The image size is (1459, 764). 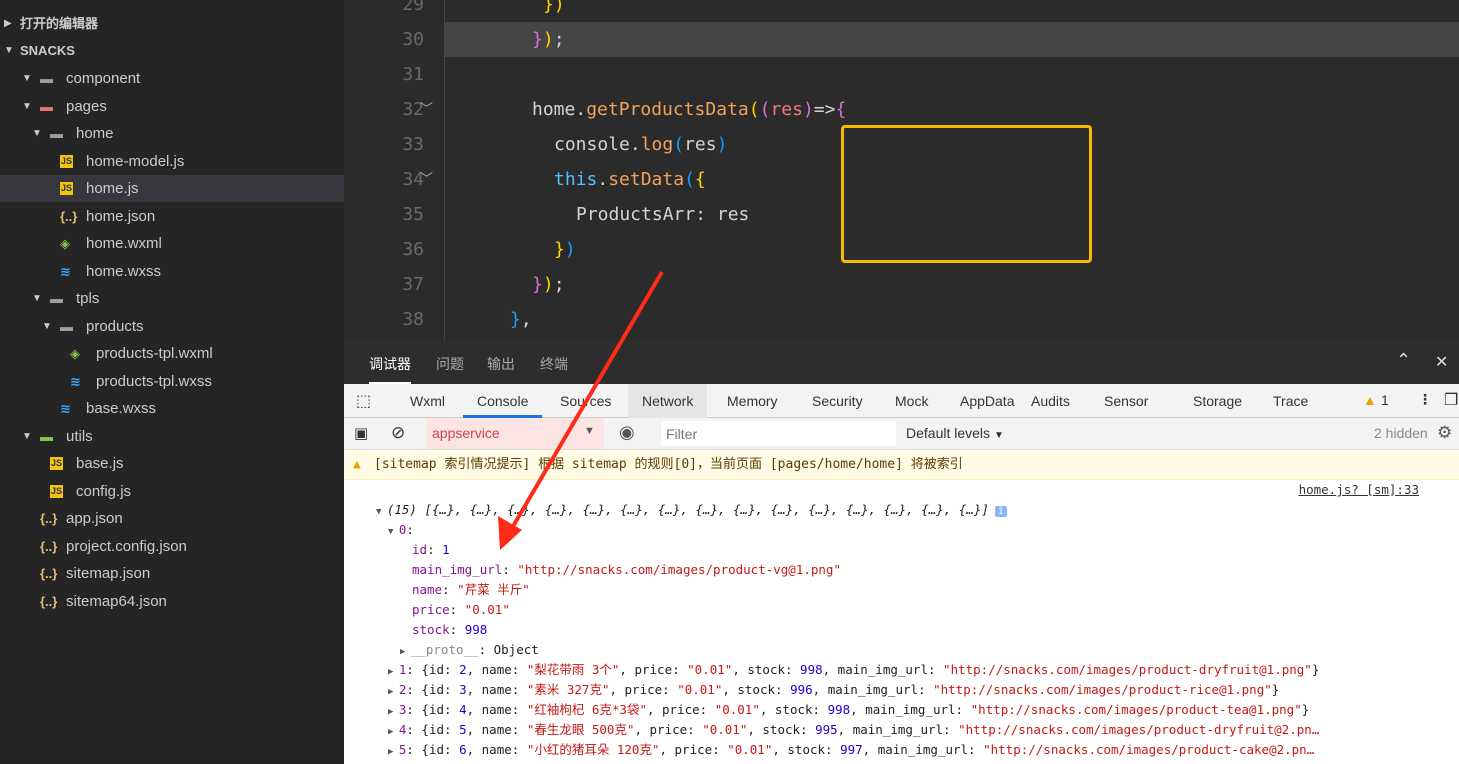 What do you see at coordinates (901, 11) in the screenshot?
I see `code-line: 29})` at bounding box center [901, 11].